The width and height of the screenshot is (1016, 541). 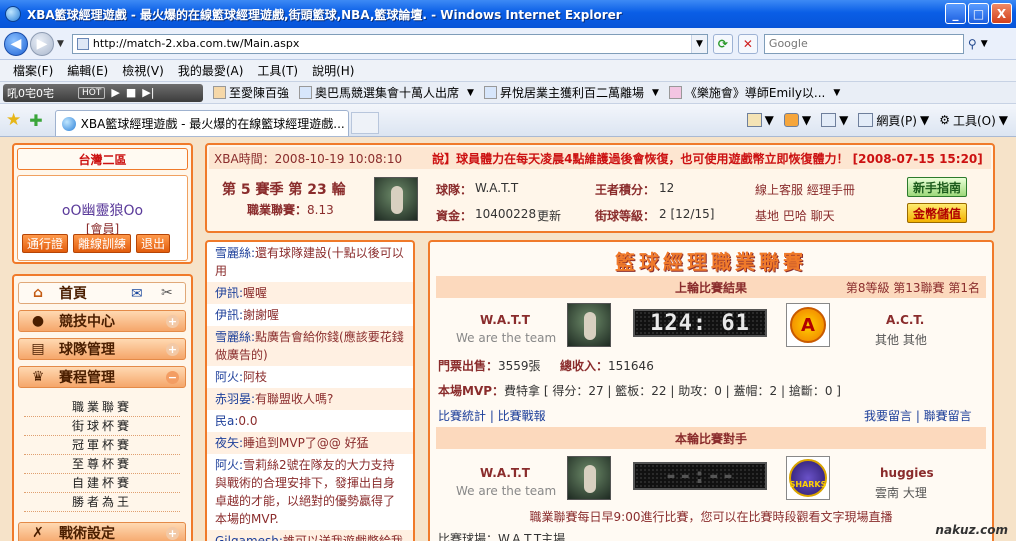 I want to click on match-stats-links: 比賽統計 | 比賽戰報, so click(x=492, y=415).